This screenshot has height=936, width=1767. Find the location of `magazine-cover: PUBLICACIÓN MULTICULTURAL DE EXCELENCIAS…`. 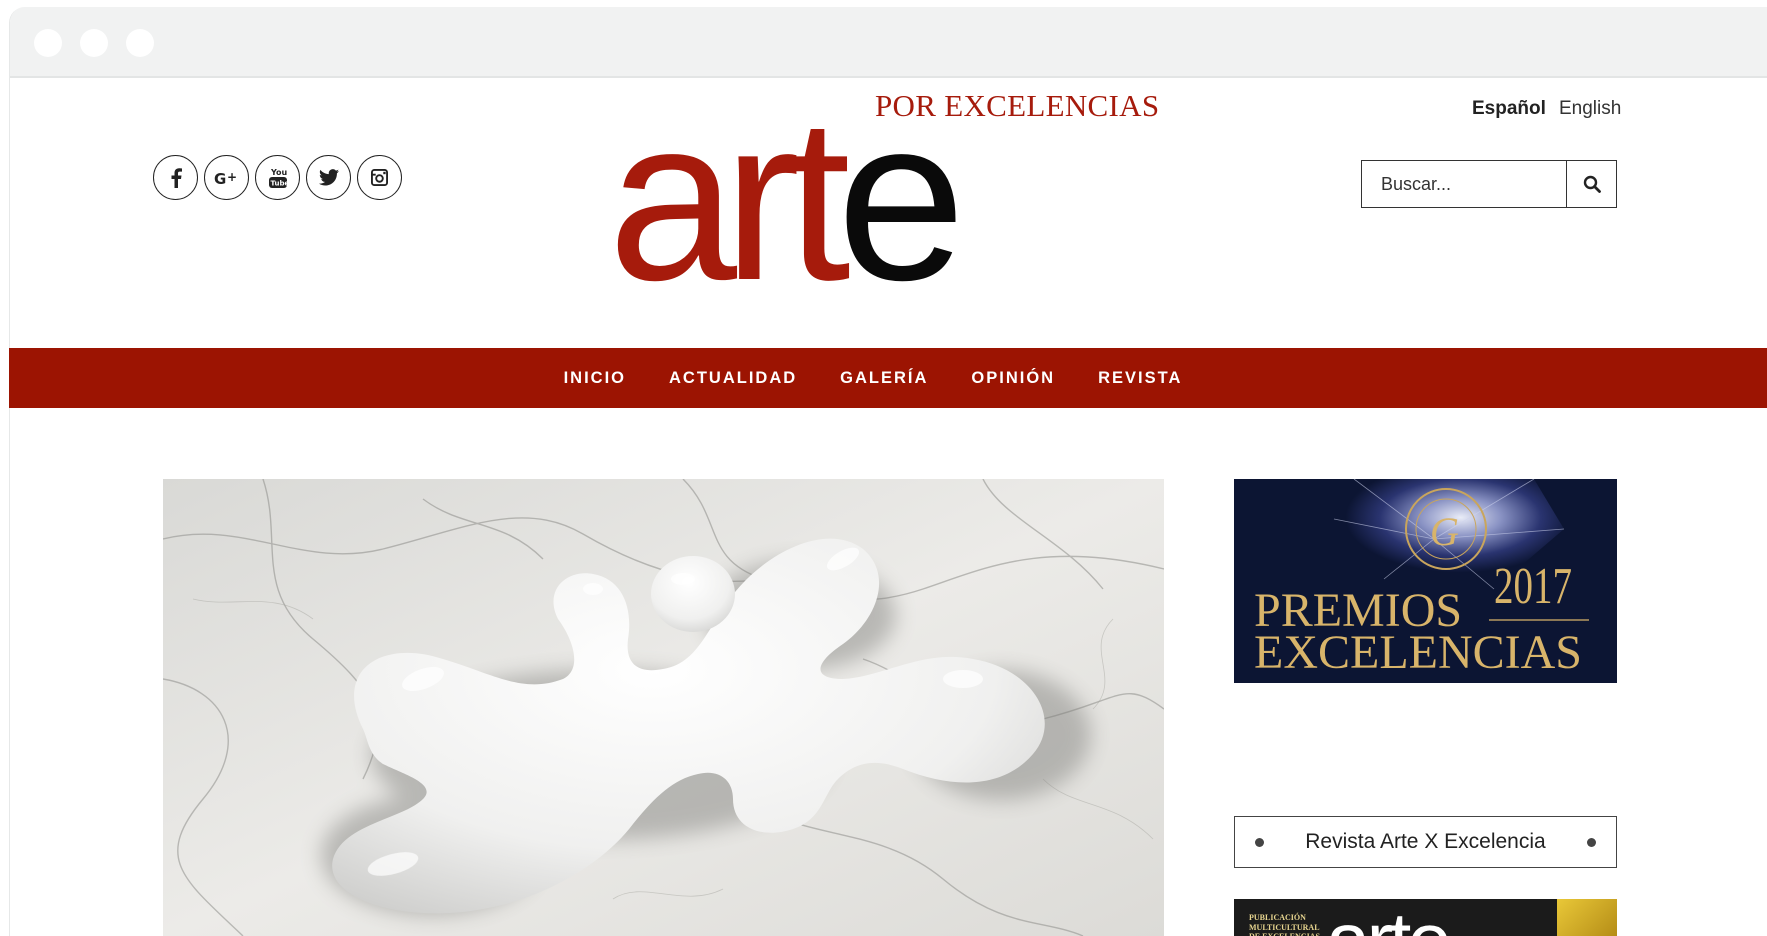

magazine-cover: PUBLICACIÓN MULTICULTURAL DE EXCELENCIAS… is located at coordinates (1425, 917).